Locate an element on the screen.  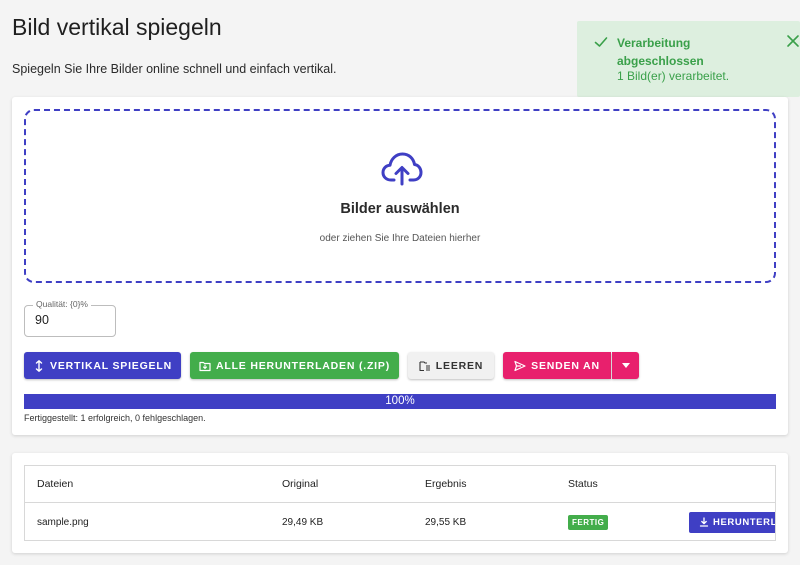
download-file-label: HERUNTERLADEN is located at coordinates (744, 522).